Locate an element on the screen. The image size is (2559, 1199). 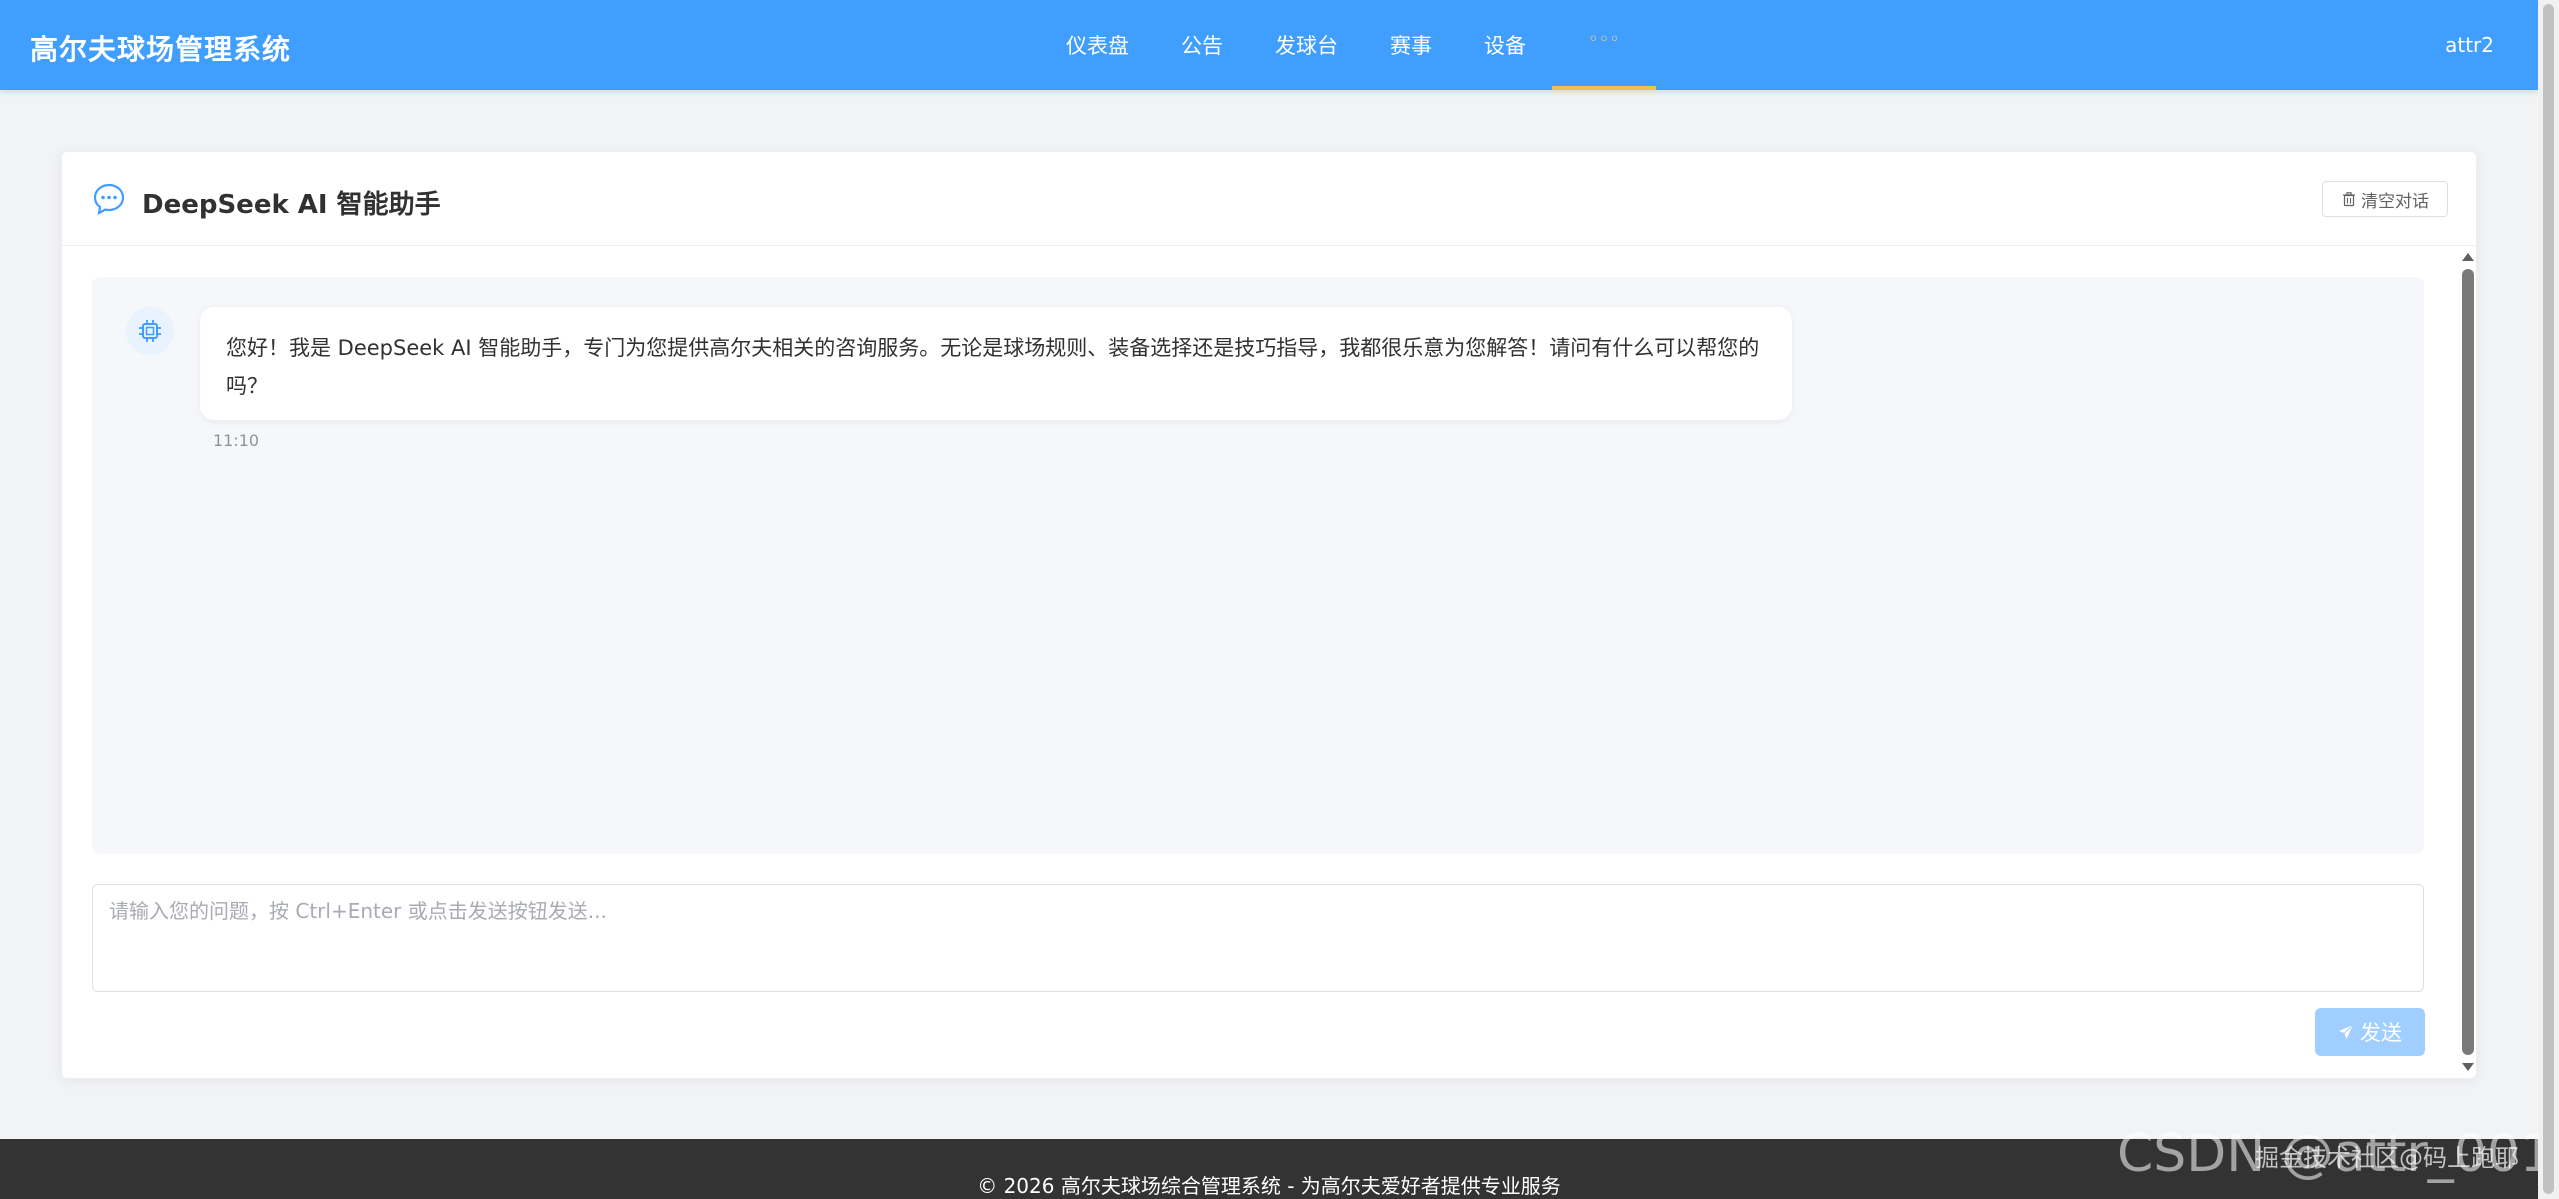
scrollbar-thumb is located at coordinates (2468, 662).